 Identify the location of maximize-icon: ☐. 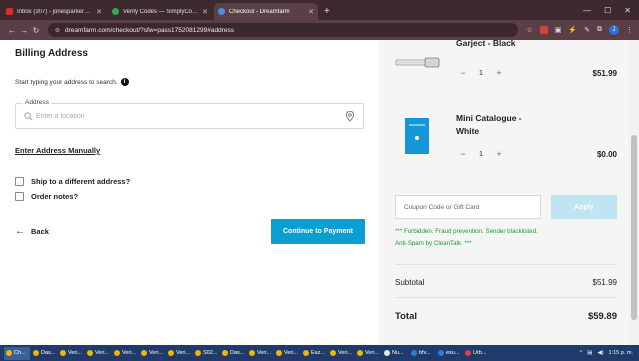
(607, 10).